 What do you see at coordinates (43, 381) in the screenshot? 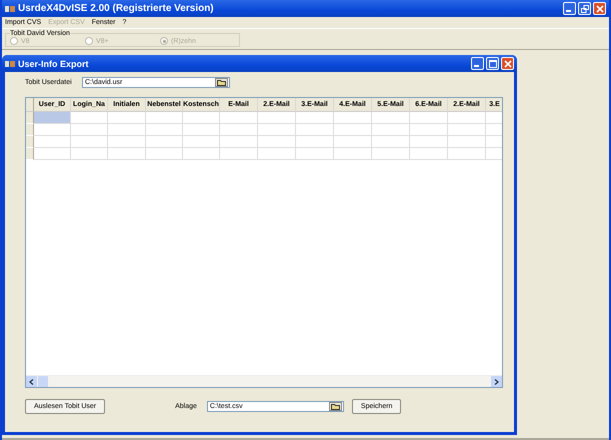
I see `scroll-thumb` at bounding box center [43, 381].